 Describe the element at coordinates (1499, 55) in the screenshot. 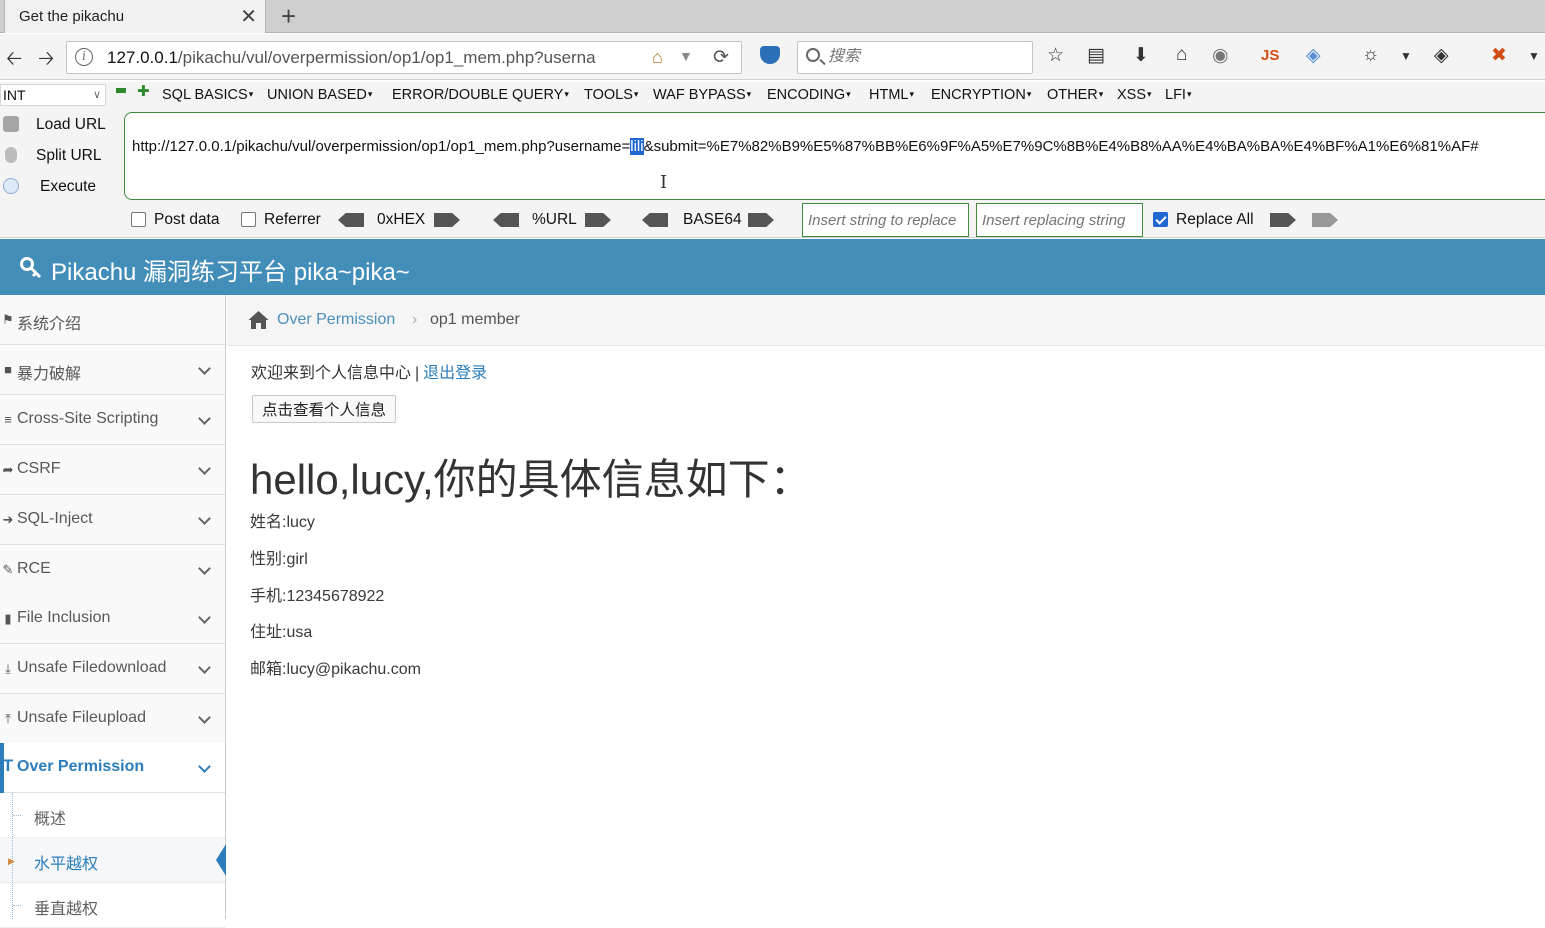

I see `noscript-icon: ✖` at that location.